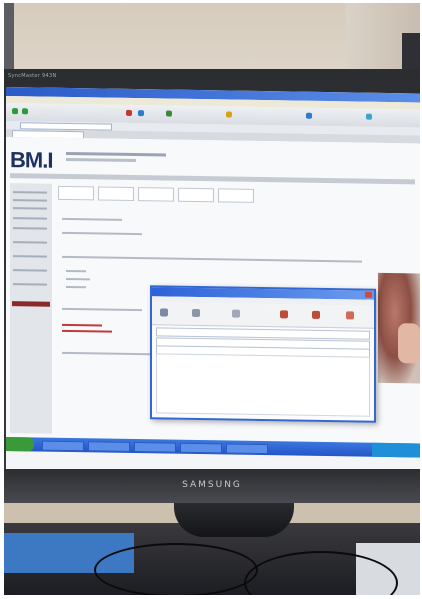 The height and width of the screenshot is (599, 422). What do you see at coordinates (396, 450) in the screenshot?
I see `system-tray` at bounding box center [396, 450].